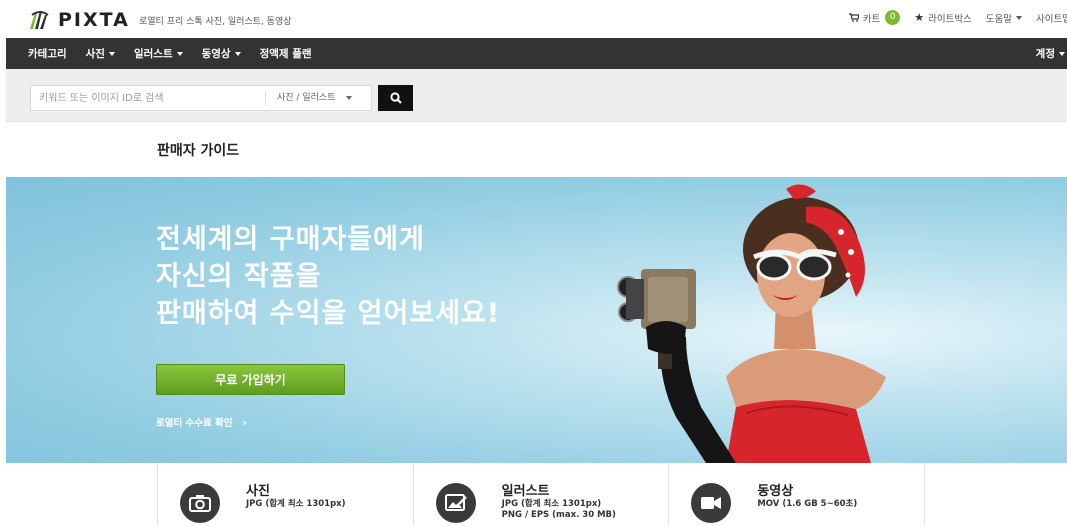 This screenshot has height=526, width=1067. I want to click on logo-text: PIXTA, so click(94, 20).